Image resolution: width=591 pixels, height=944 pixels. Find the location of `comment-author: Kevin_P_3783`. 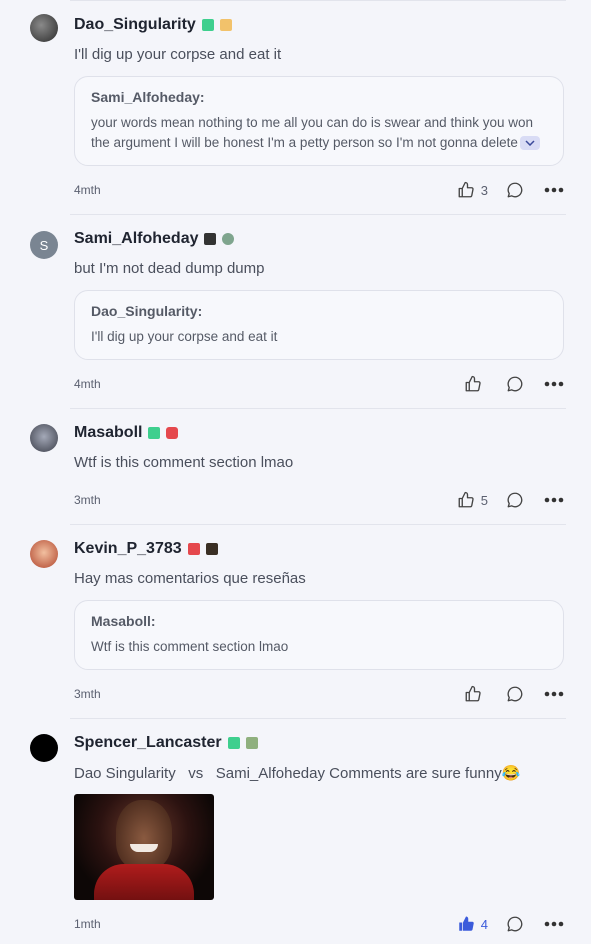

comment-author: Kevin_P_3783 is located at coordinates (128, 549).